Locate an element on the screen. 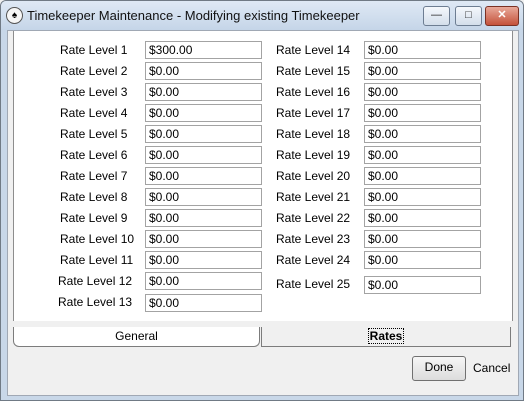  rate-level-14-input: $0.00 is located at coordinates (422, 50).